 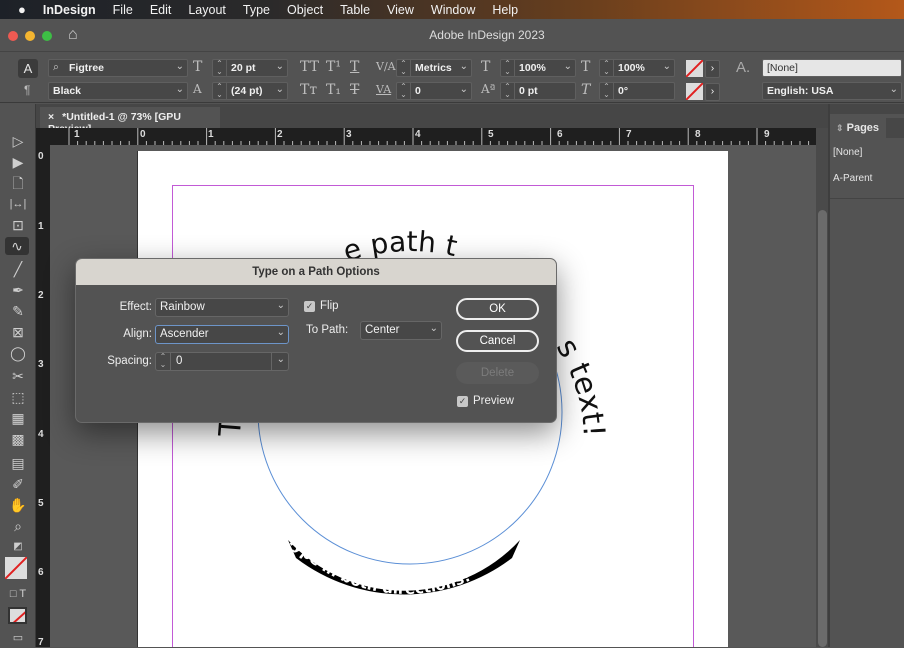 What do you see at coordinates (538, 91) in the screenshot?
I see `baseline-shift-field: ⌃ ⌄ 0 pt` at bounding box center [538, 91].